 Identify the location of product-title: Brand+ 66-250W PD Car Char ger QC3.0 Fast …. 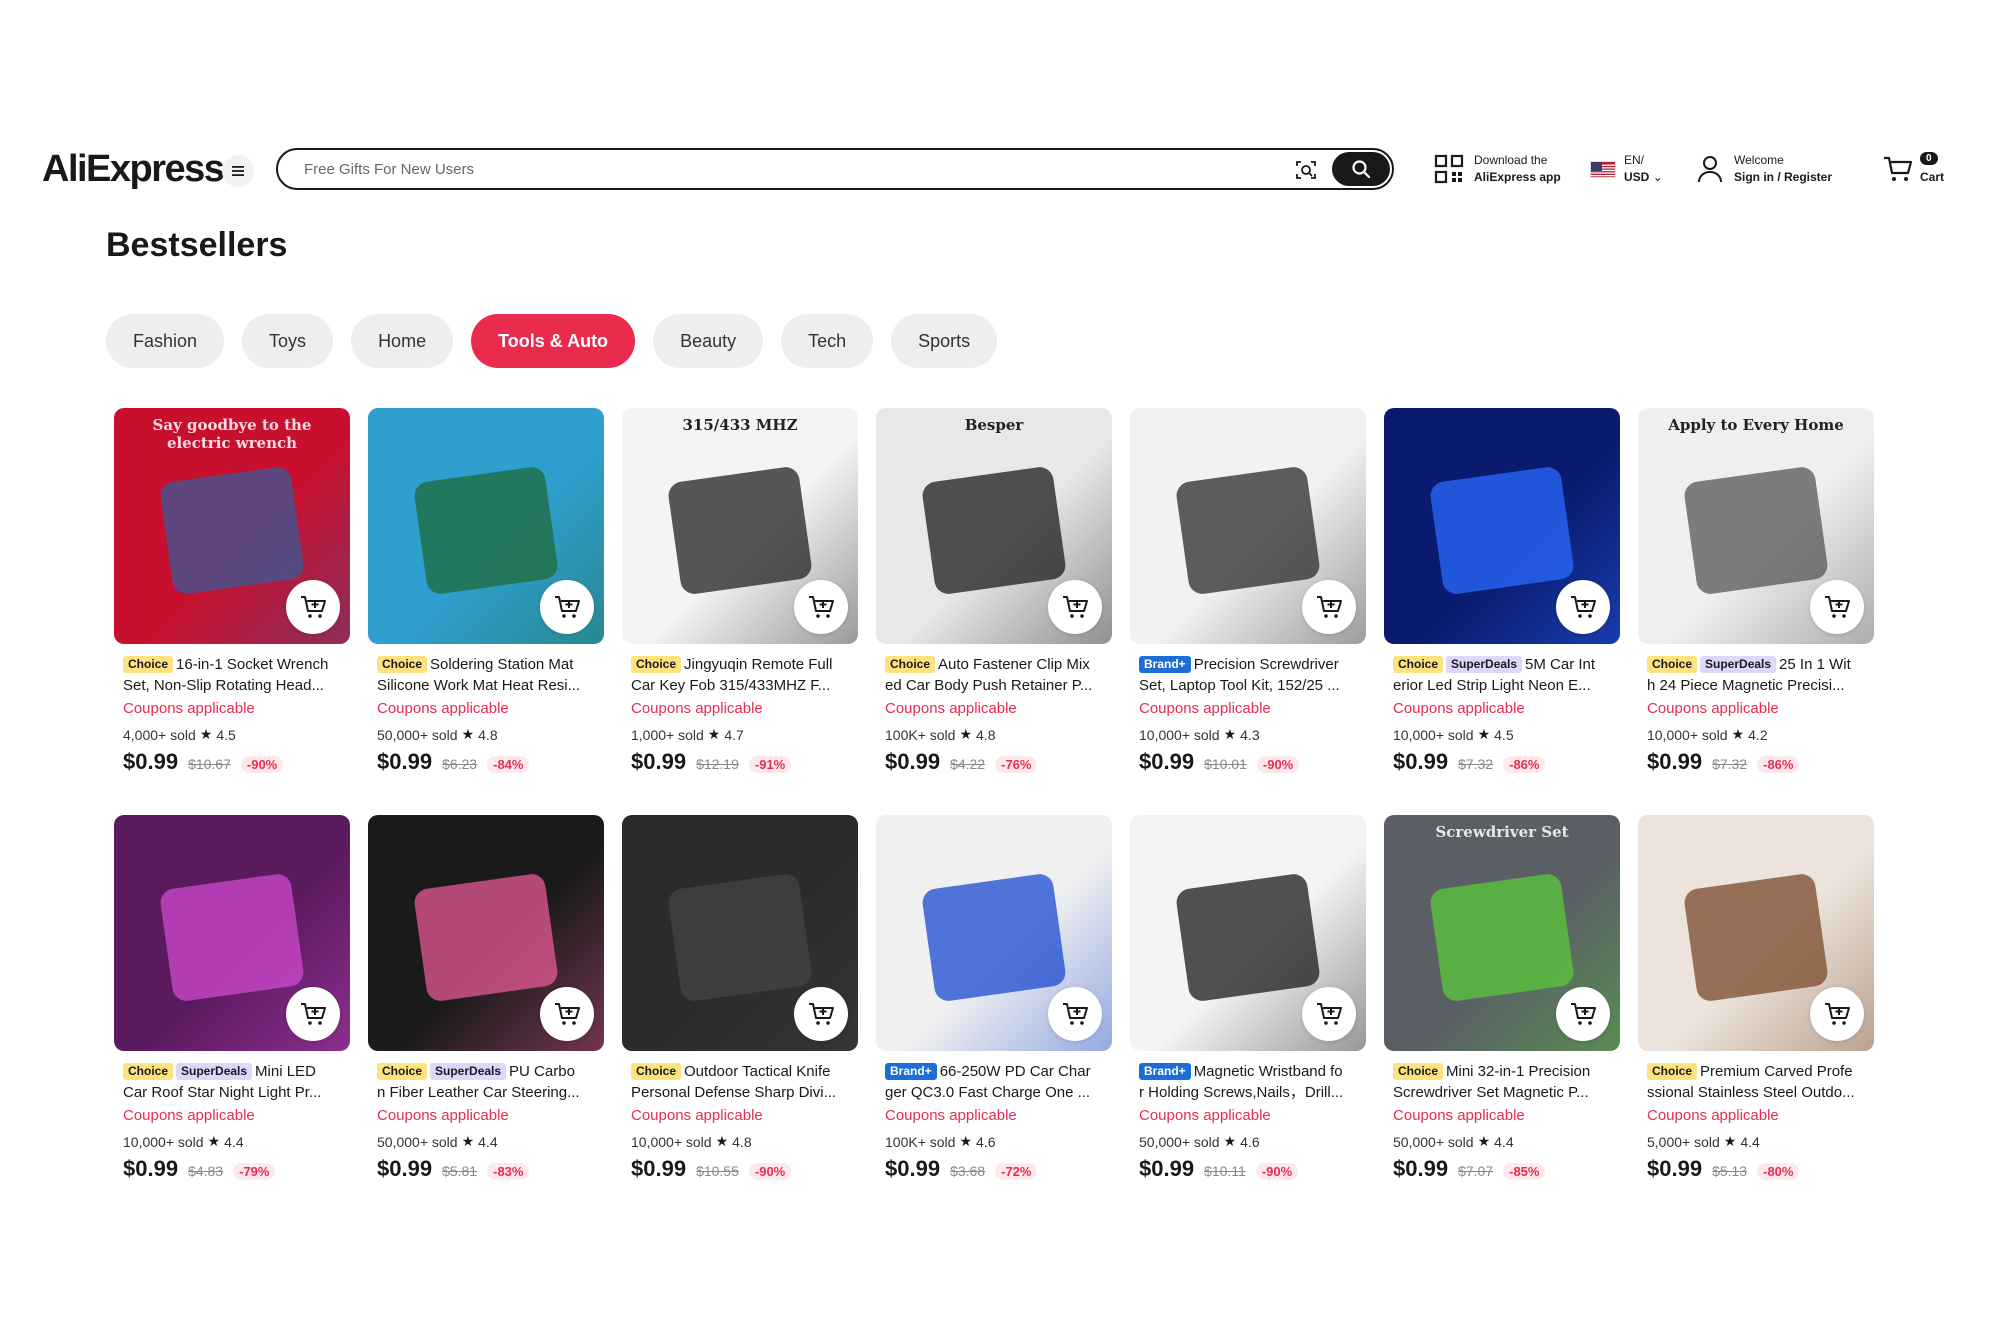
(994, 1082).